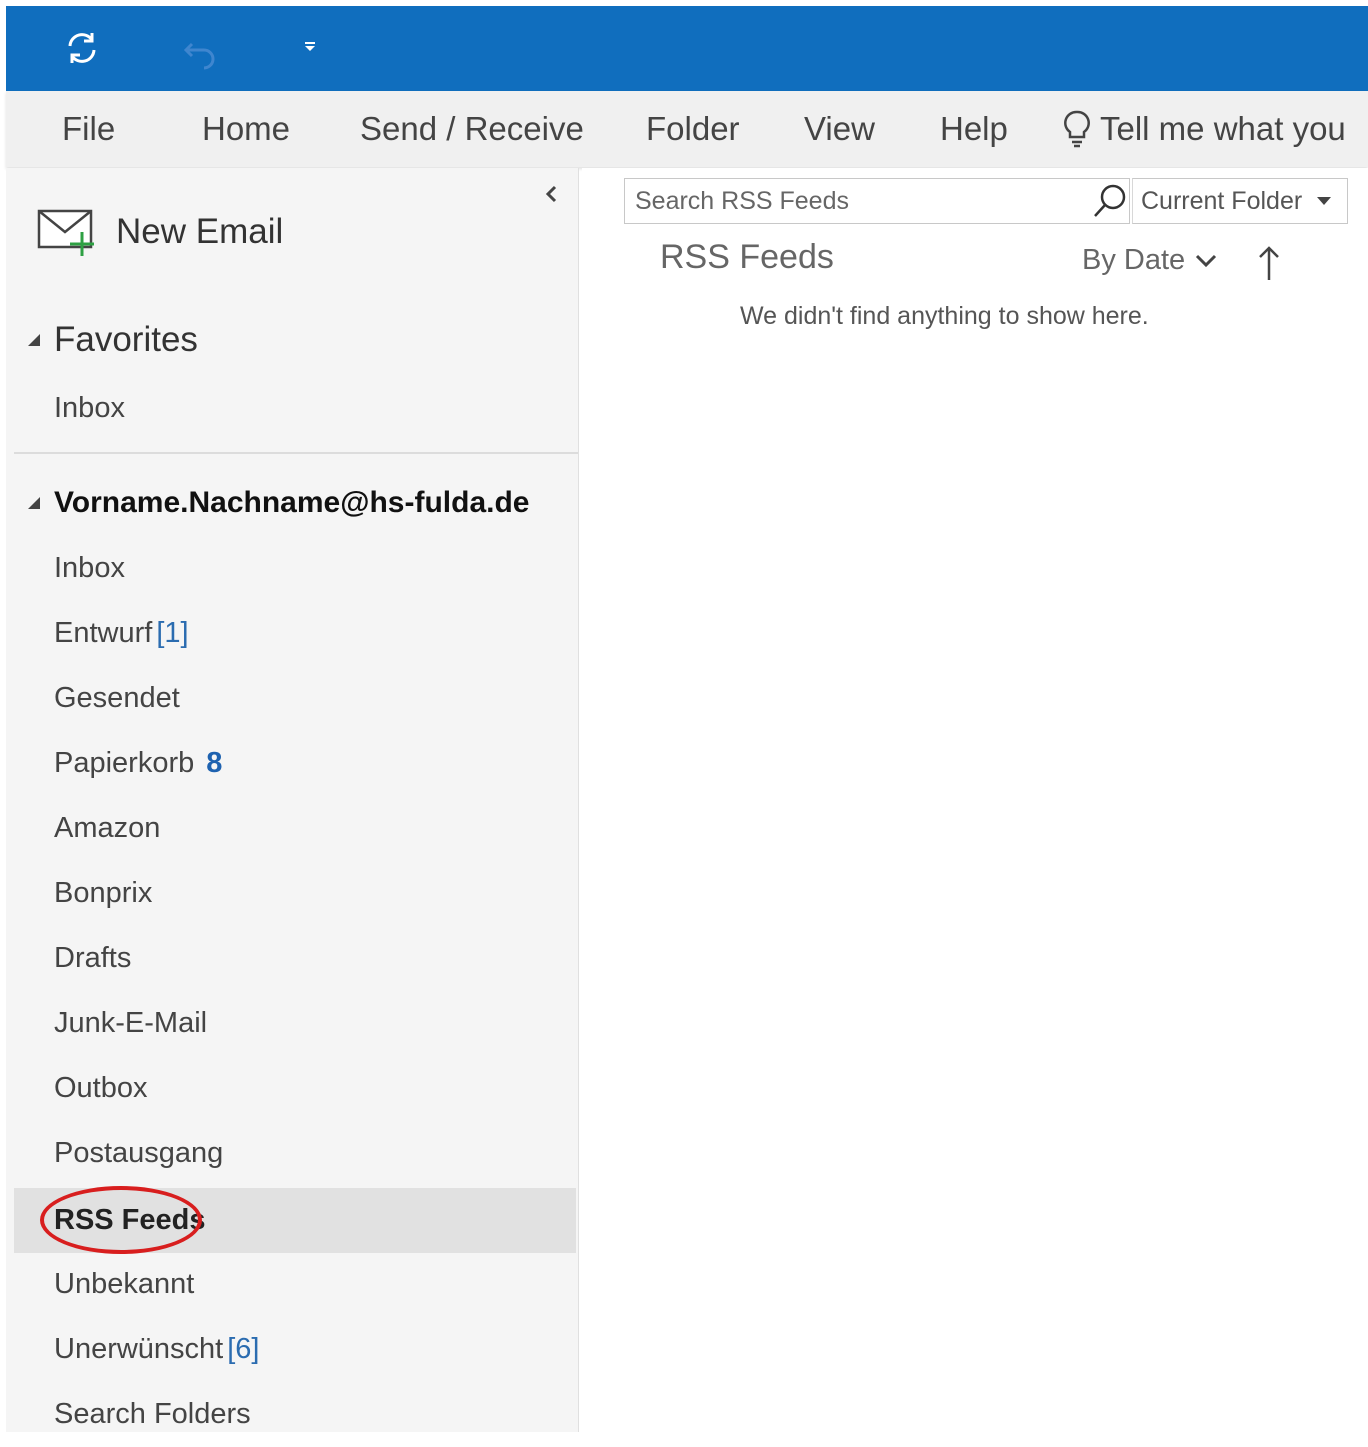 The height and width of the screenshot is (1447, 1368). I want to click on empty-state-message: We didn't find anything to show here., so click(944, 316).